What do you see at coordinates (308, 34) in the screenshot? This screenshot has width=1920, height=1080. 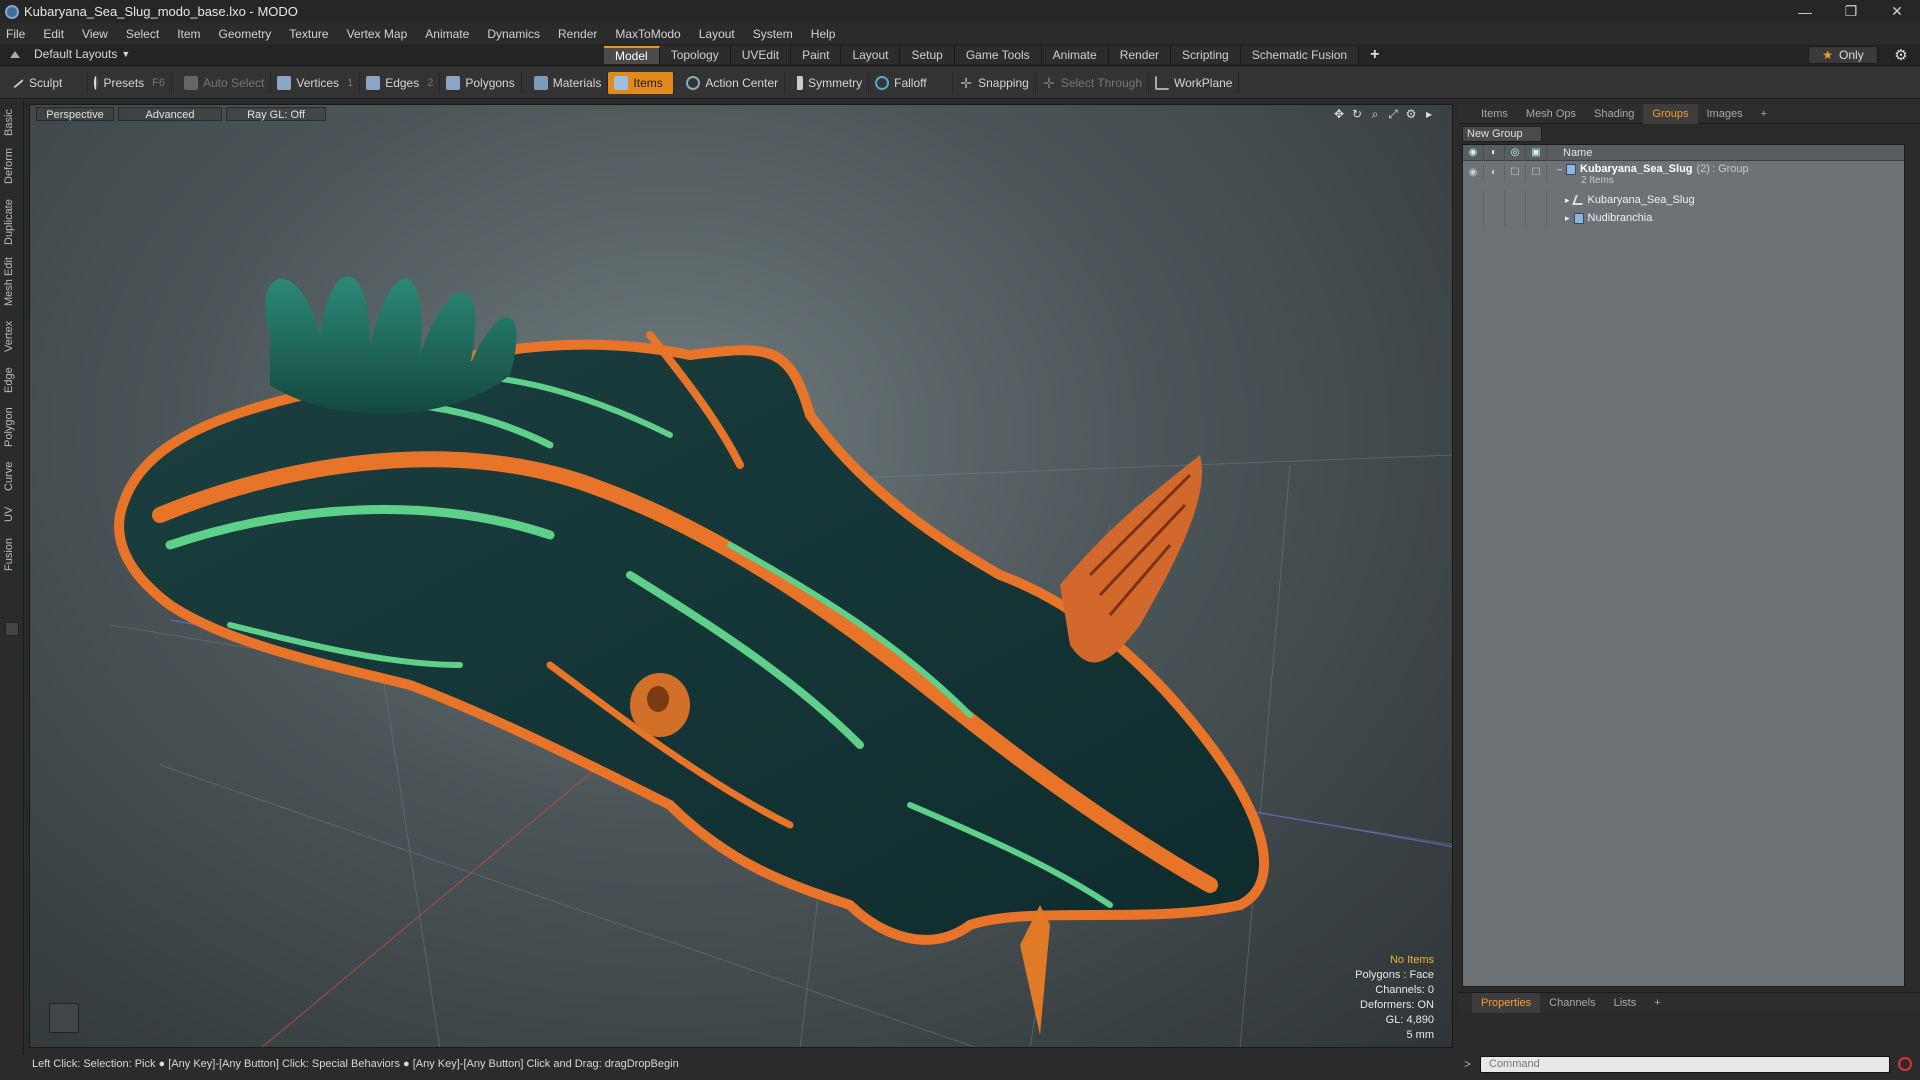 I see `menu-texture: Texture` at bounding box center [308, 34].